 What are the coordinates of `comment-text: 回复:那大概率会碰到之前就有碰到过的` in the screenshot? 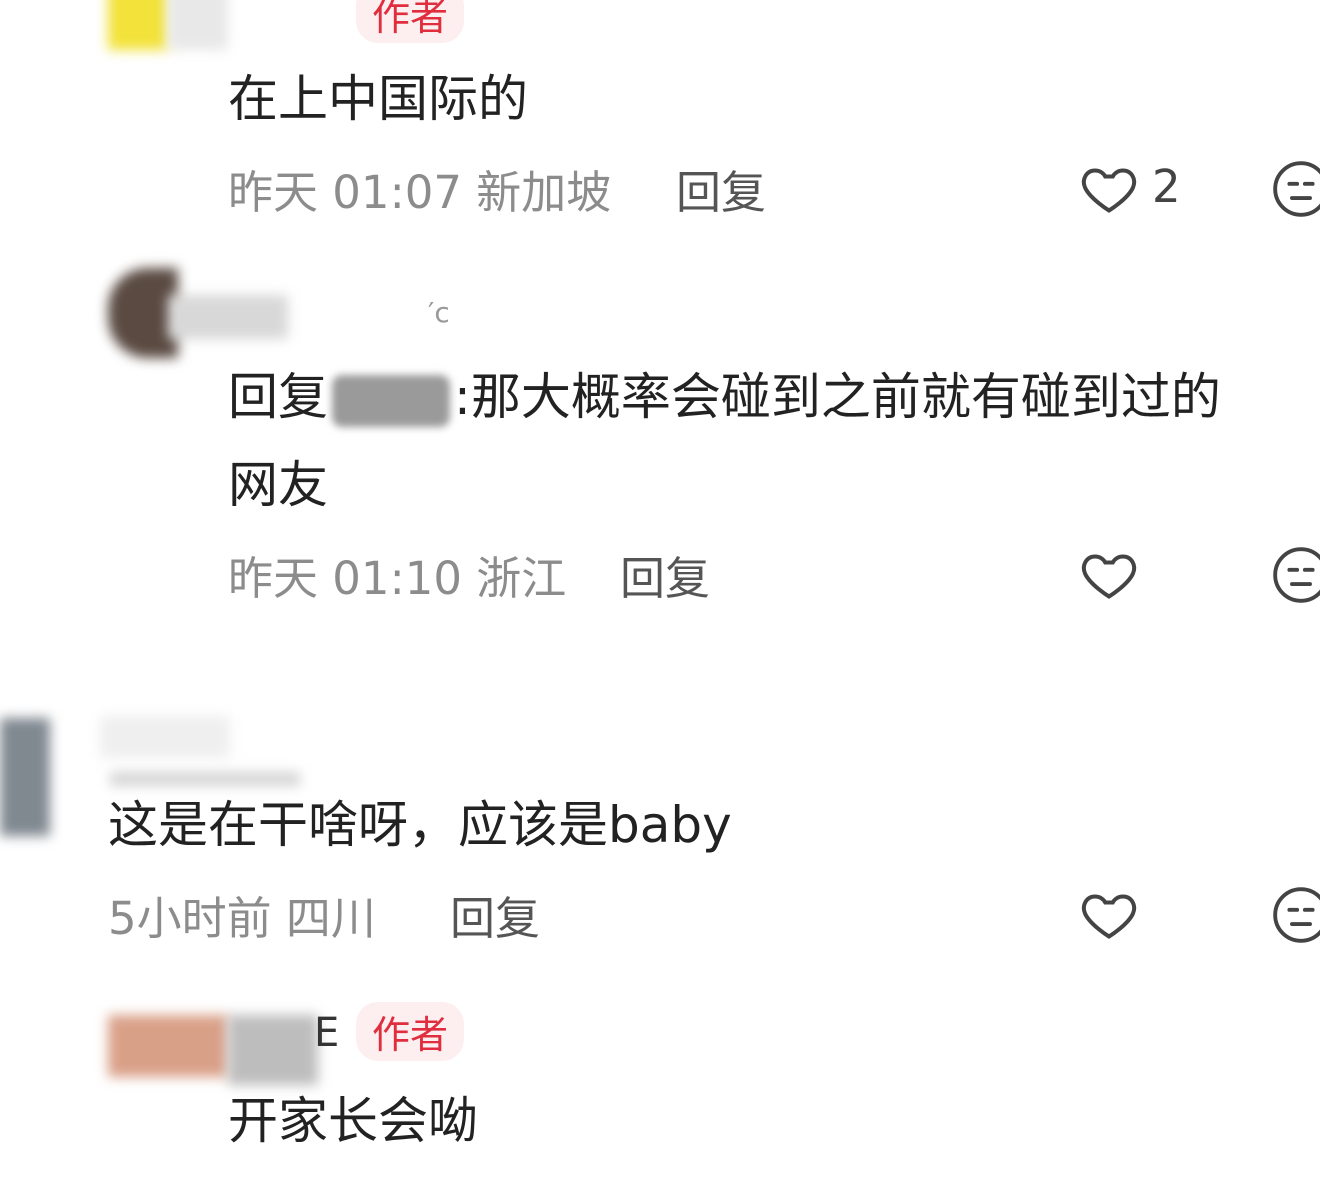 It's located at (724, 398).